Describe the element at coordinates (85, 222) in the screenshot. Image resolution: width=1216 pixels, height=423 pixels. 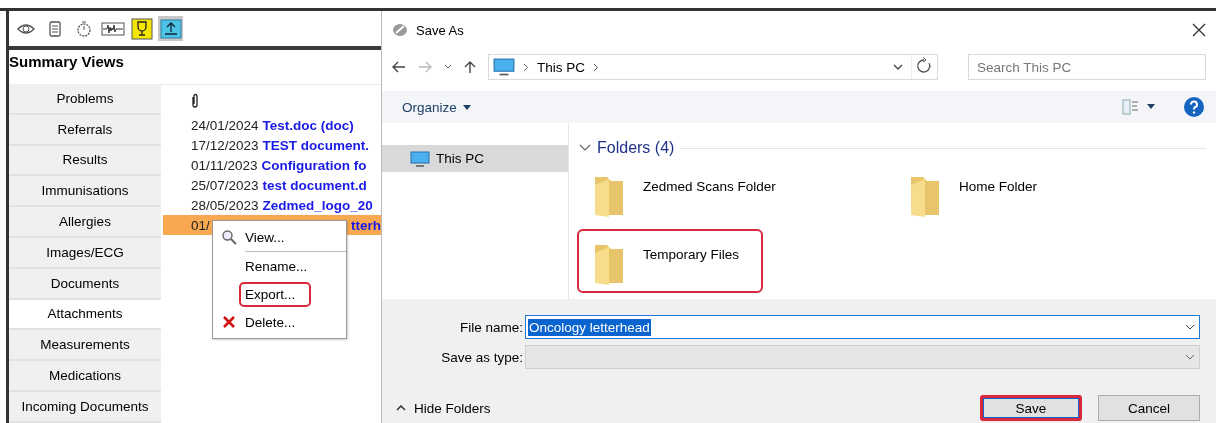
I see `sidebar-tab: Allergies` at that location.